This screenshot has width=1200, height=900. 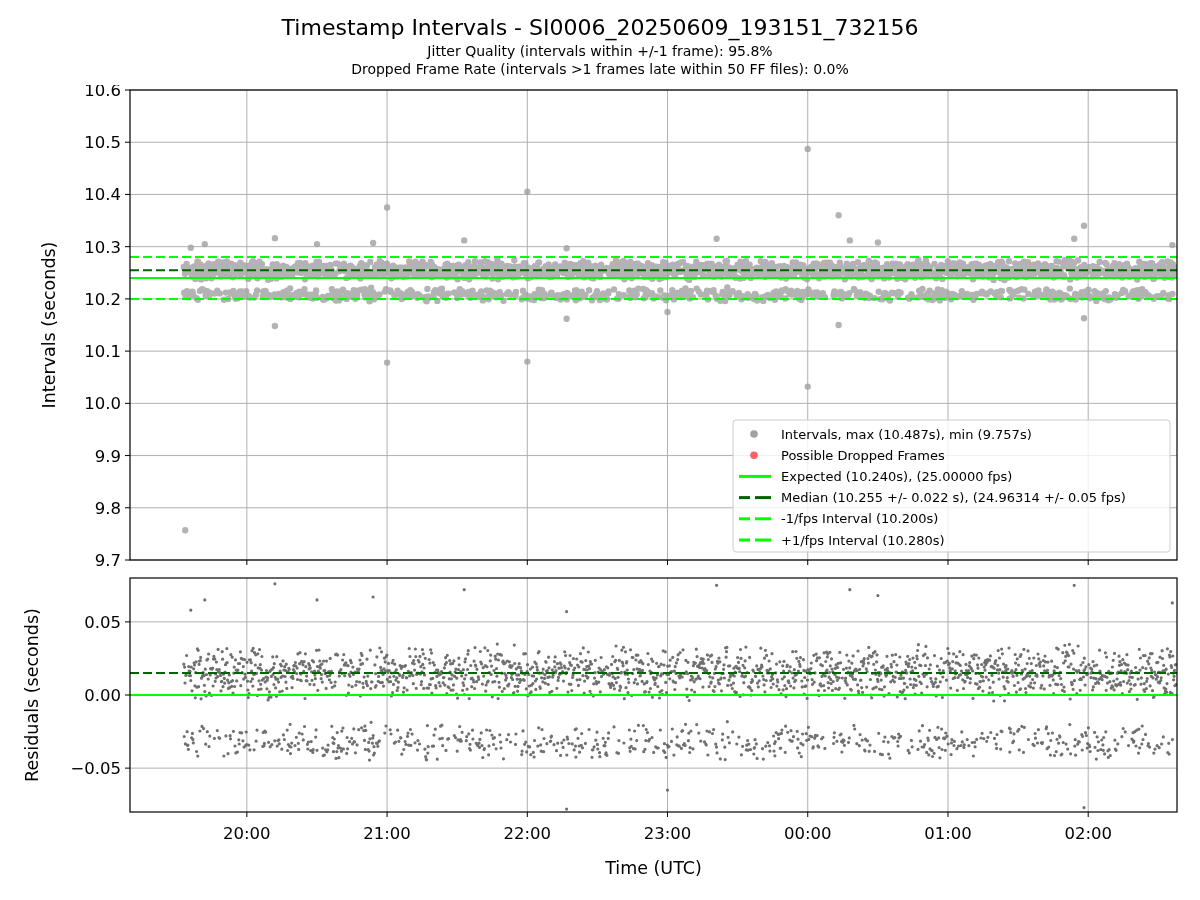 I want to click on y-tick-label: 9.9, so click(x=107, y=456).